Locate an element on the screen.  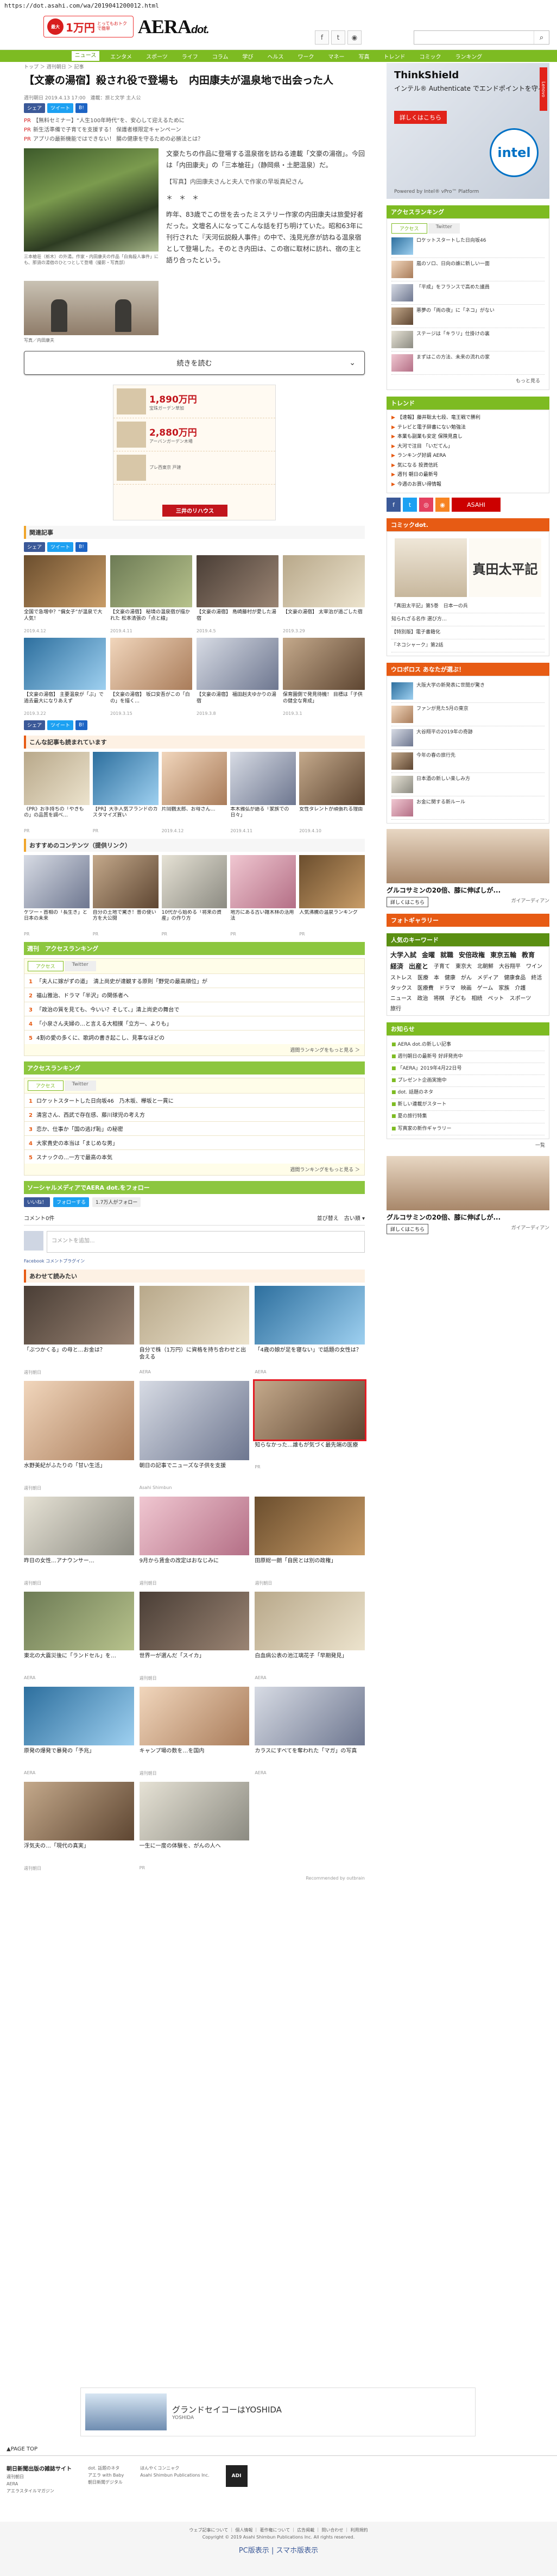
recommended-article: 「4歳の娘が足を寝ない」で話題の女性は？ AERA is located at coordinates (310, 1330).